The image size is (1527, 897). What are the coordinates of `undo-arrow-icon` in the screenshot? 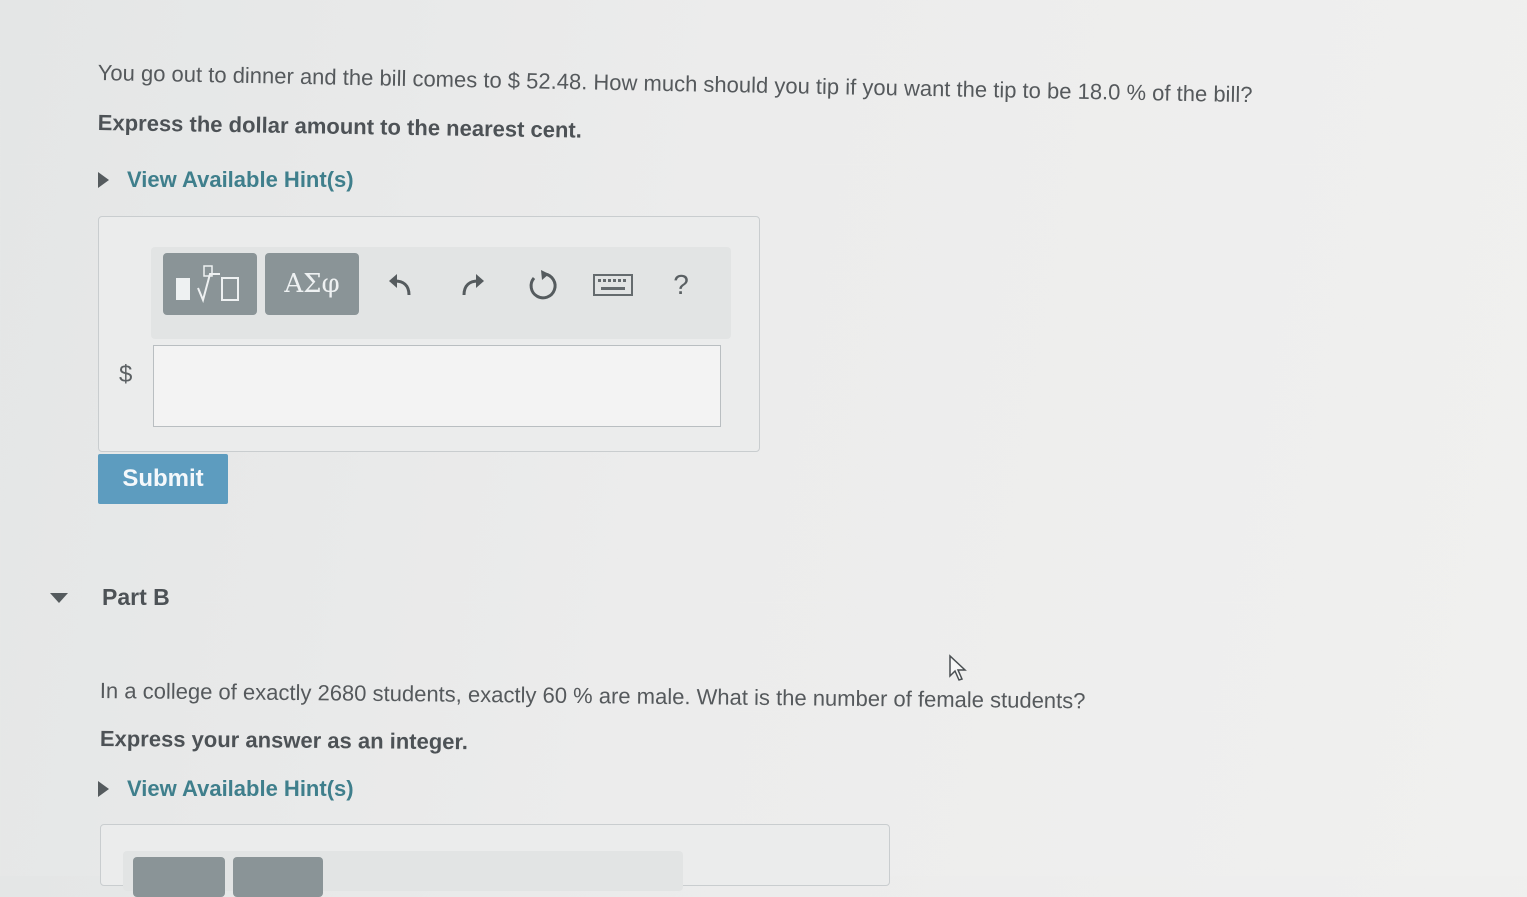 It's located at (400, 285).